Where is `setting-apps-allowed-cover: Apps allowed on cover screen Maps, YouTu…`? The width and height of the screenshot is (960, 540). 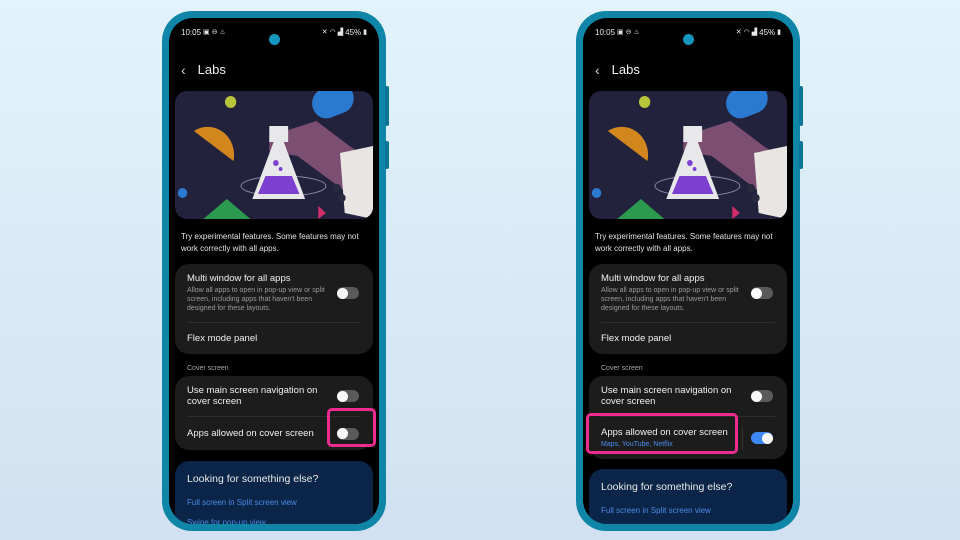 setting-apps-allowed-cover: Apps allowed on cover screen Maps, YouTu… is located at coordinates (688, 438).